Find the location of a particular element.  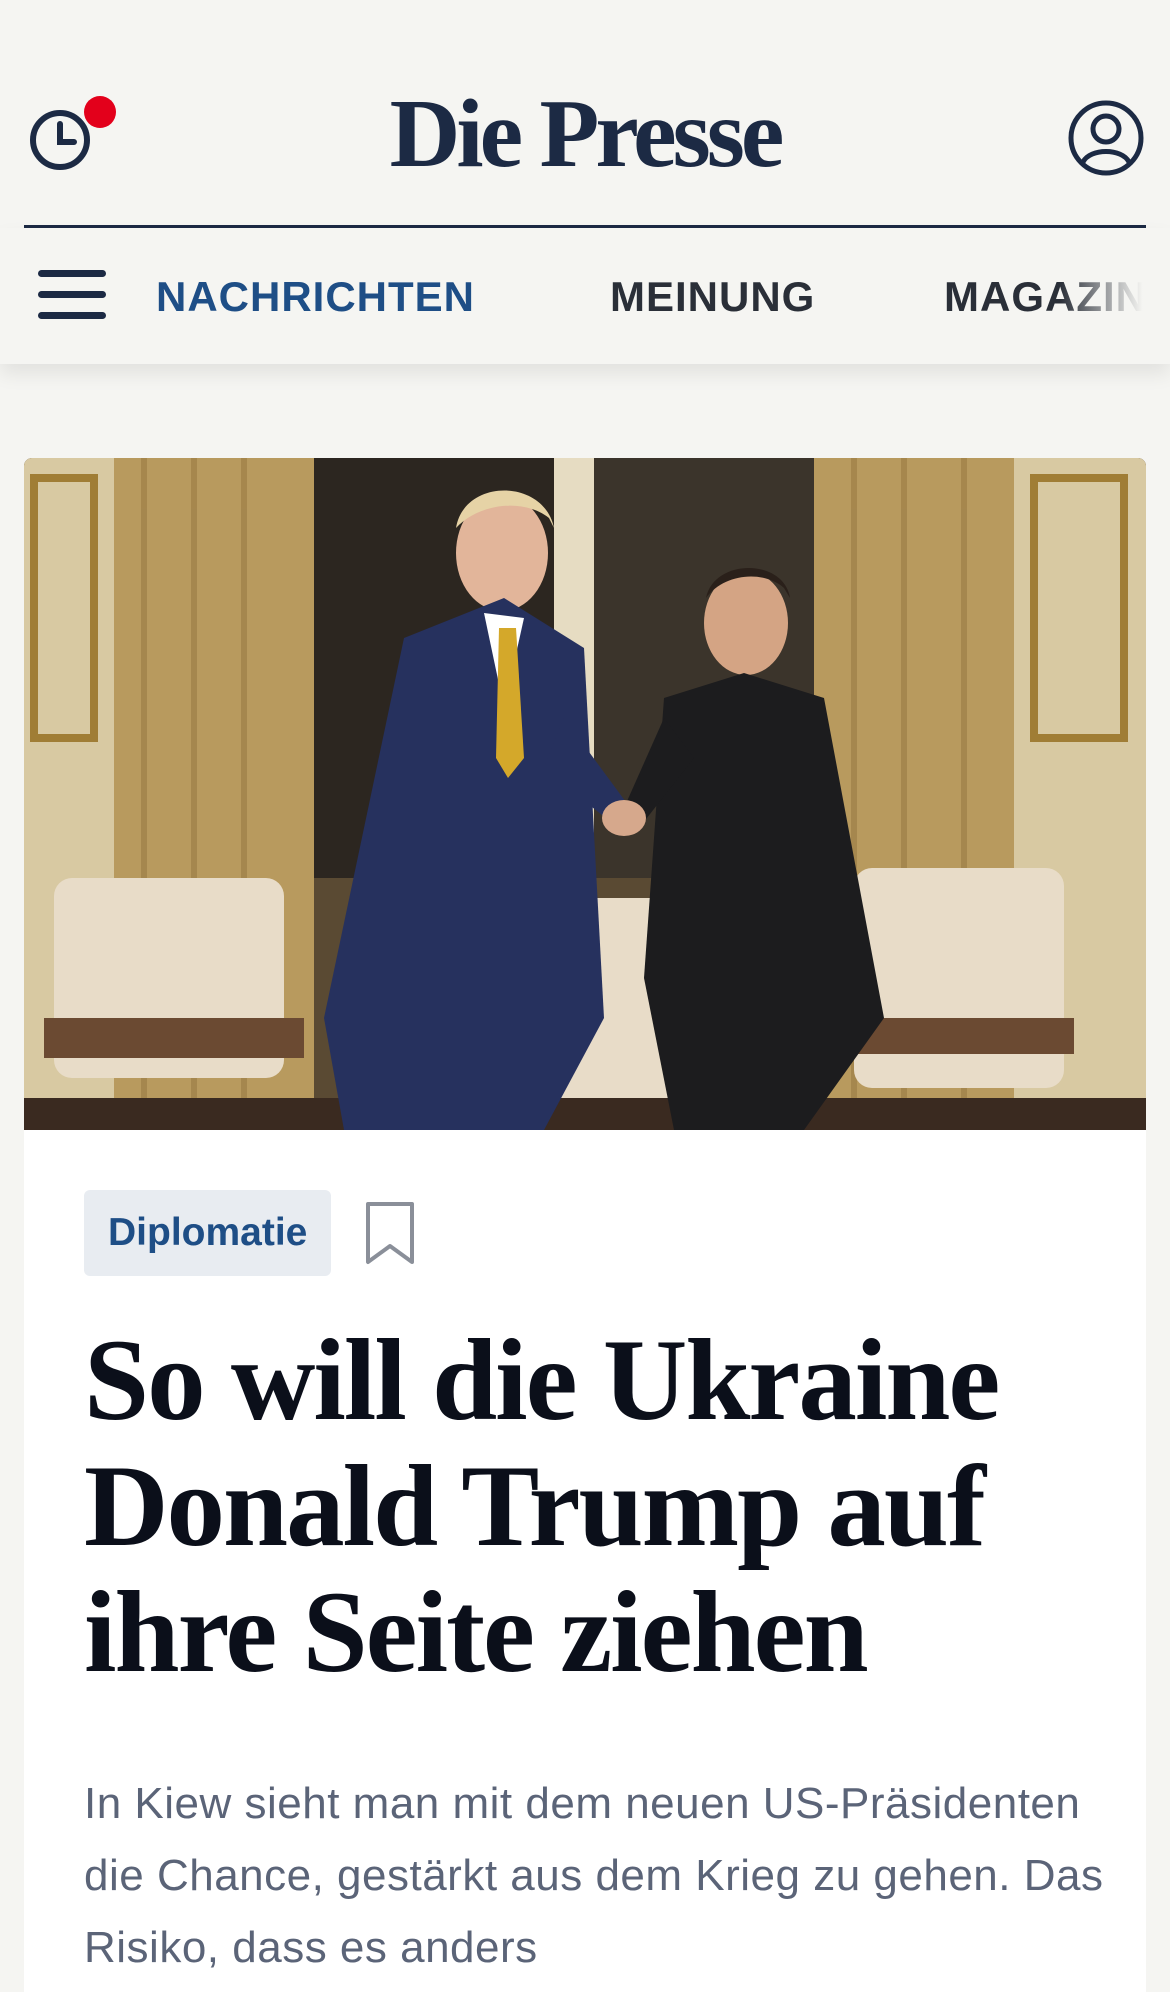

nav-scroll-fade is located at coordinates (1115, 296).